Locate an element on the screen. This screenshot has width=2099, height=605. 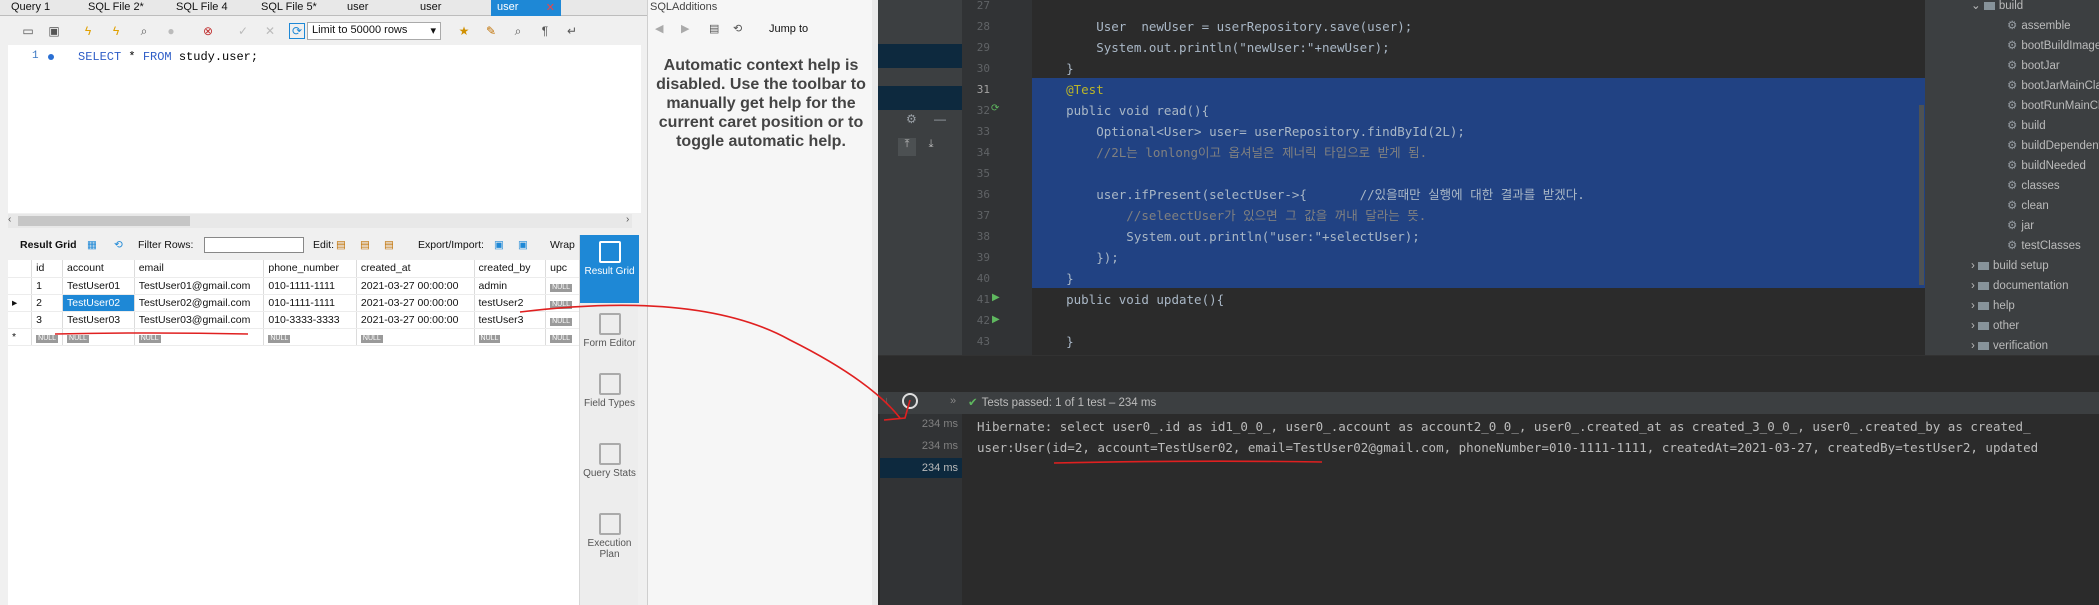
execute-current-icon: ϟ is located at coordinates (116, 31).